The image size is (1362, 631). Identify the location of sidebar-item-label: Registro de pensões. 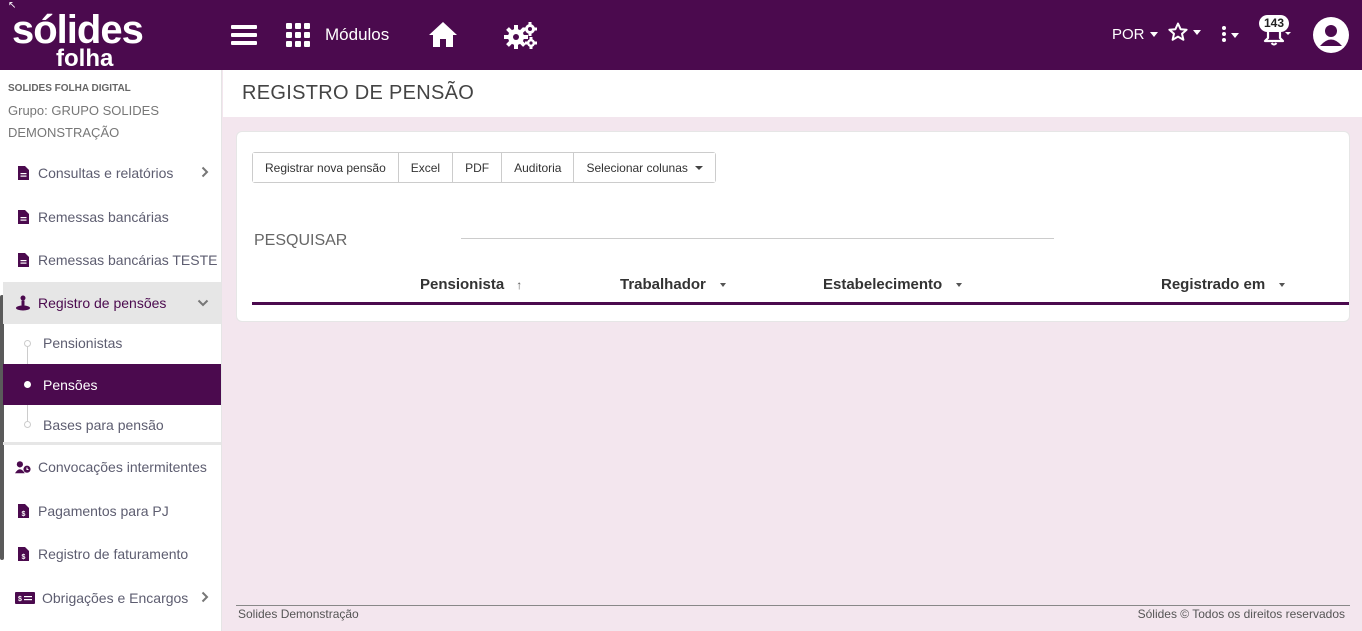
(102, 303).